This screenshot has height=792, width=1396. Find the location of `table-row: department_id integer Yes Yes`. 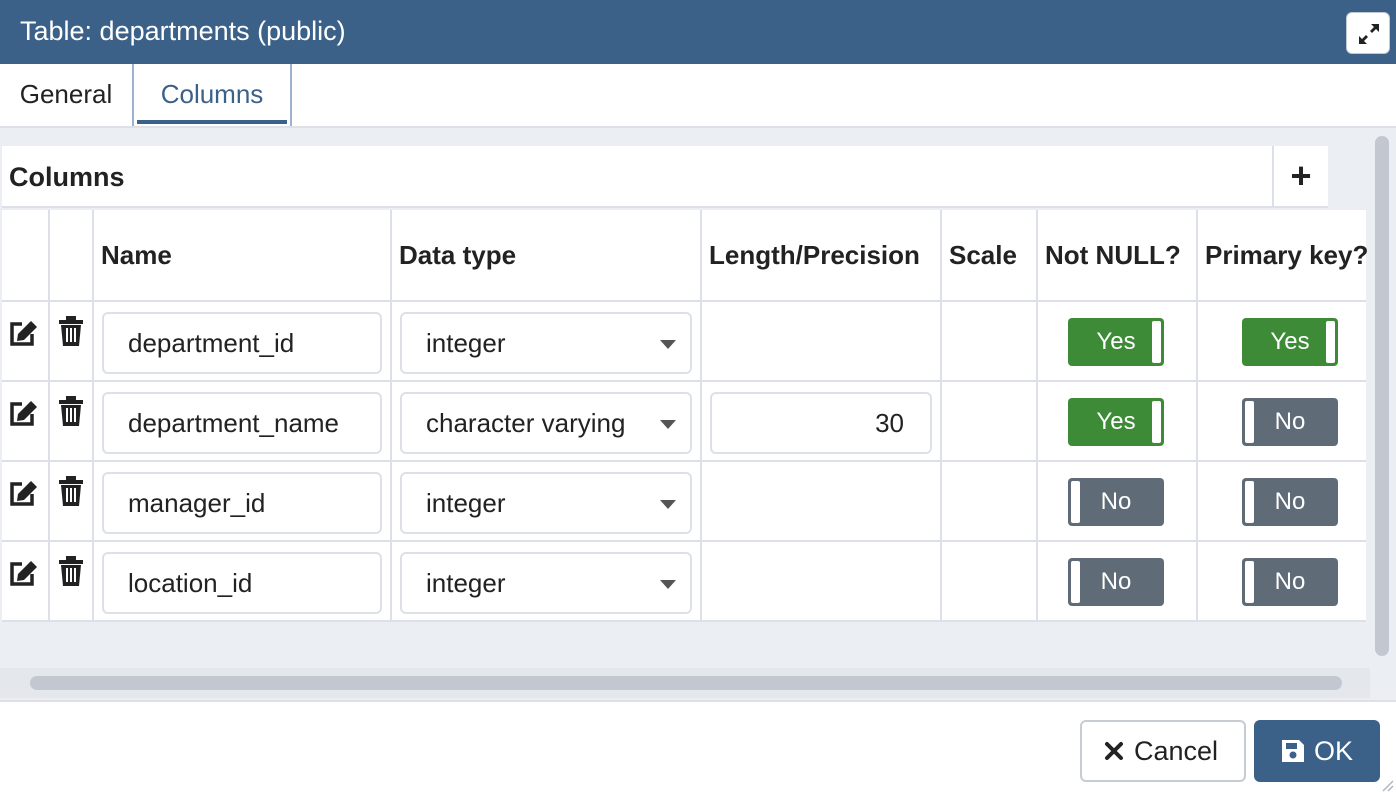

table-row: department_id integer Yes Yes is located at coordinates (684, 342).